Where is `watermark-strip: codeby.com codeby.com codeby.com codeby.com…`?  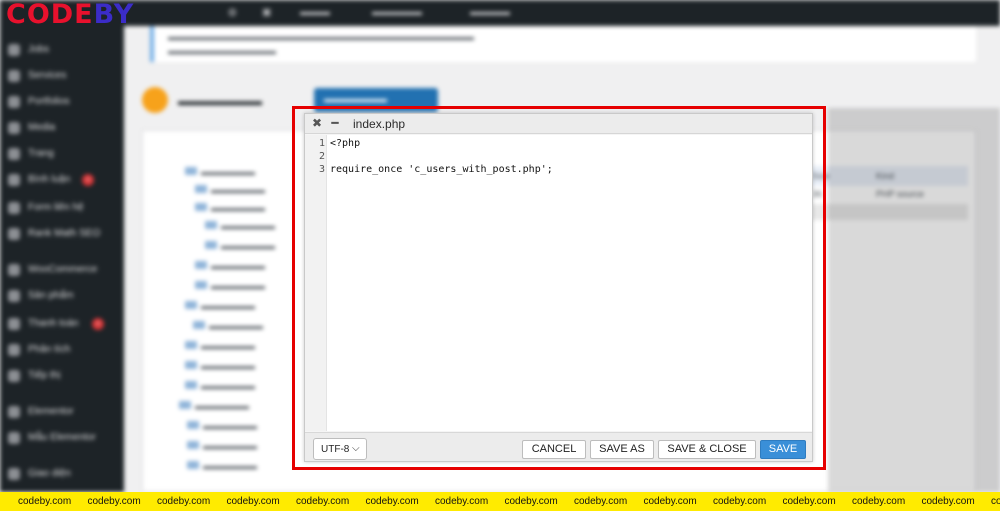
watermark-strip: codeby.com codeby.com codeby.com codeby.com… is located at coordinates (500, 501).